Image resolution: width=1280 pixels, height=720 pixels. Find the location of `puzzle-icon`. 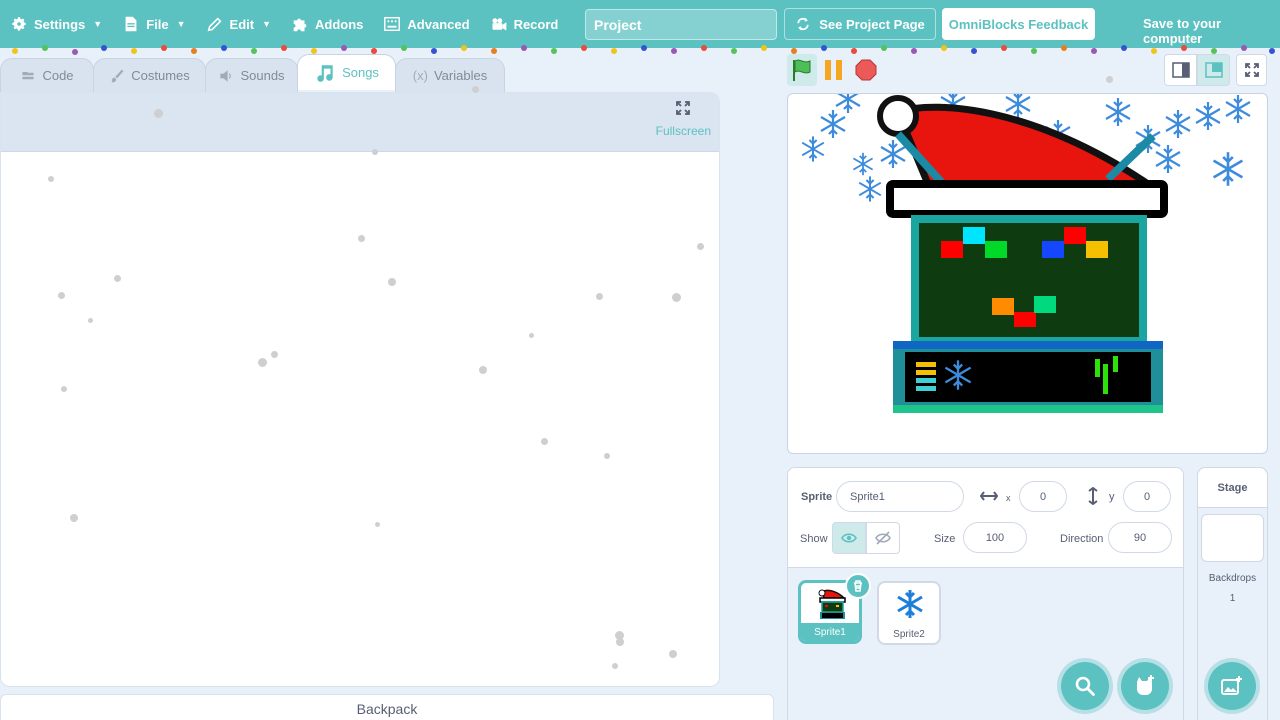

puzzle-icon is located at coordinates (300, 25).